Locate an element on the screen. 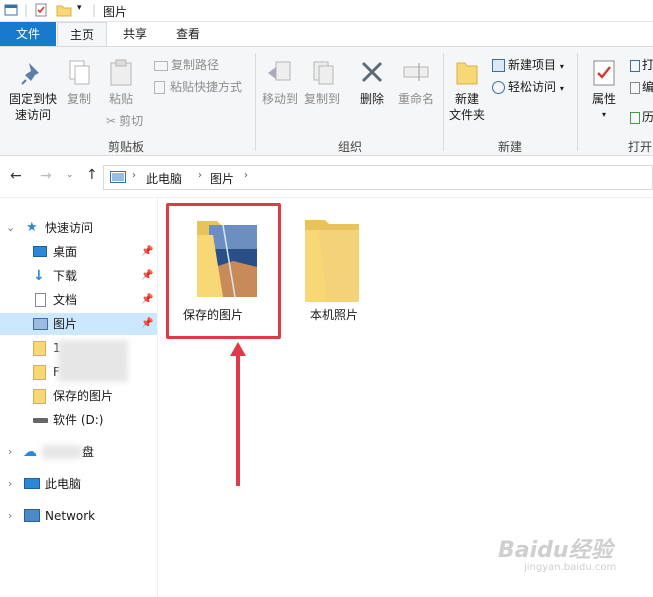  nav-this-pc: › 此电脑 is located at coordinates (78, 484).